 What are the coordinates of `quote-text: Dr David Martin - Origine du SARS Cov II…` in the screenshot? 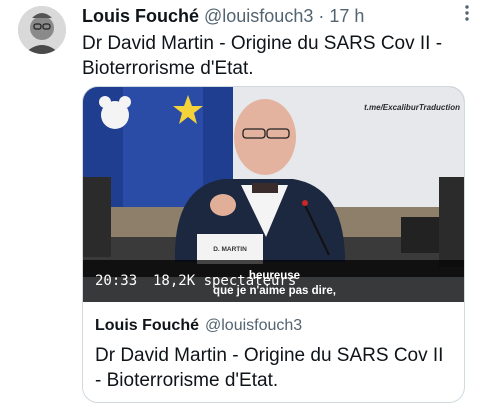 It's located at (269, 368).